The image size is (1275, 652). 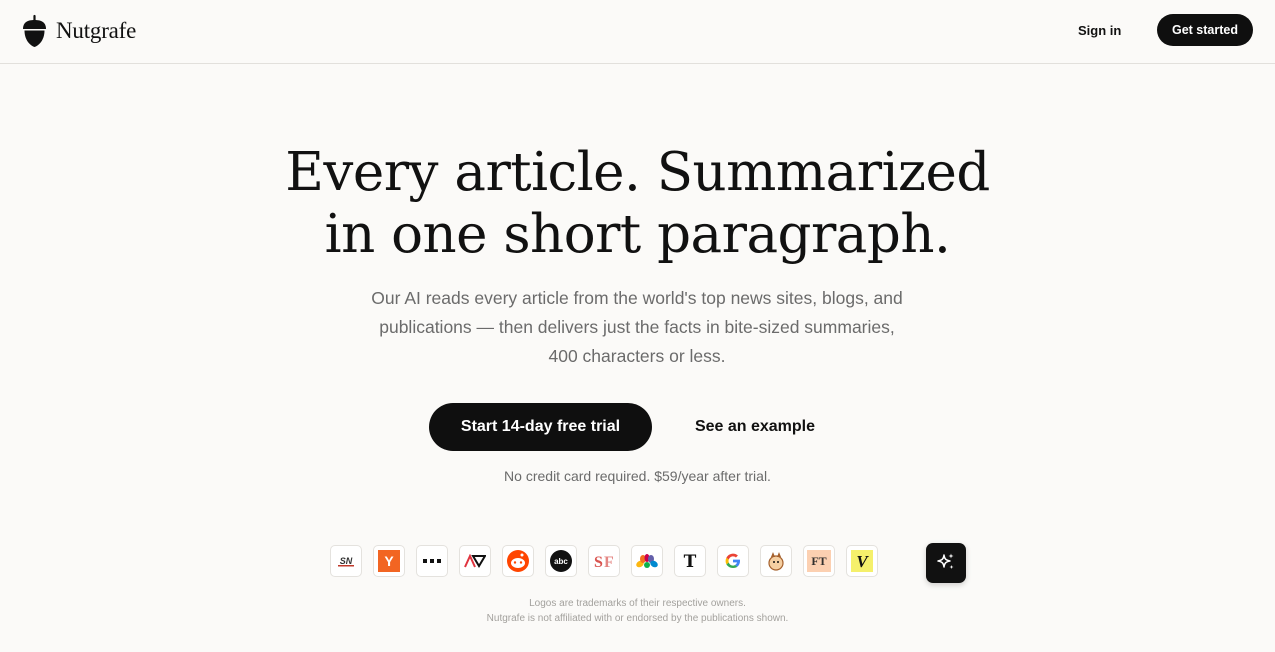 What do you see at coordinates (609, 562) in the screenshot?
I see `svg-text: F` at bounding box center [609, 562].